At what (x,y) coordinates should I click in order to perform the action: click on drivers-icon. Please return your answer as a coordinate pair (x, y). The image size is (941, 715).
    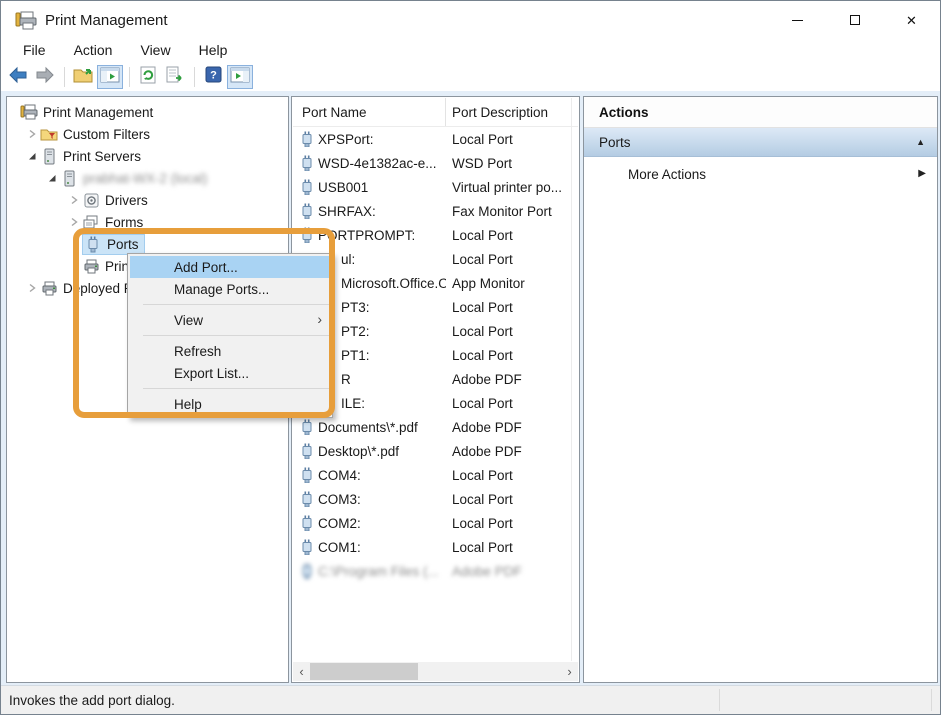
    Looking at the image, I should click on (91, 200).